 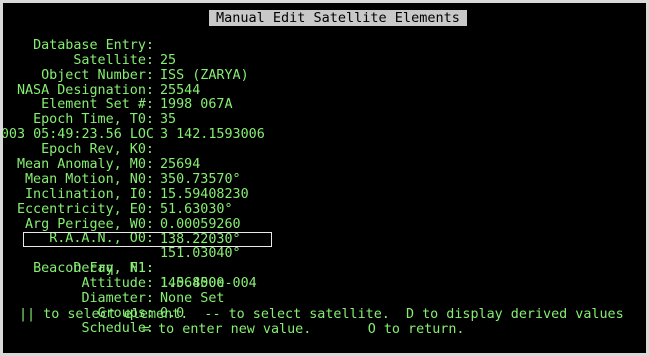 I want to click on field-mean-motion: Mean Motion, N0: 15.59408230, so click(x=324, y=180).